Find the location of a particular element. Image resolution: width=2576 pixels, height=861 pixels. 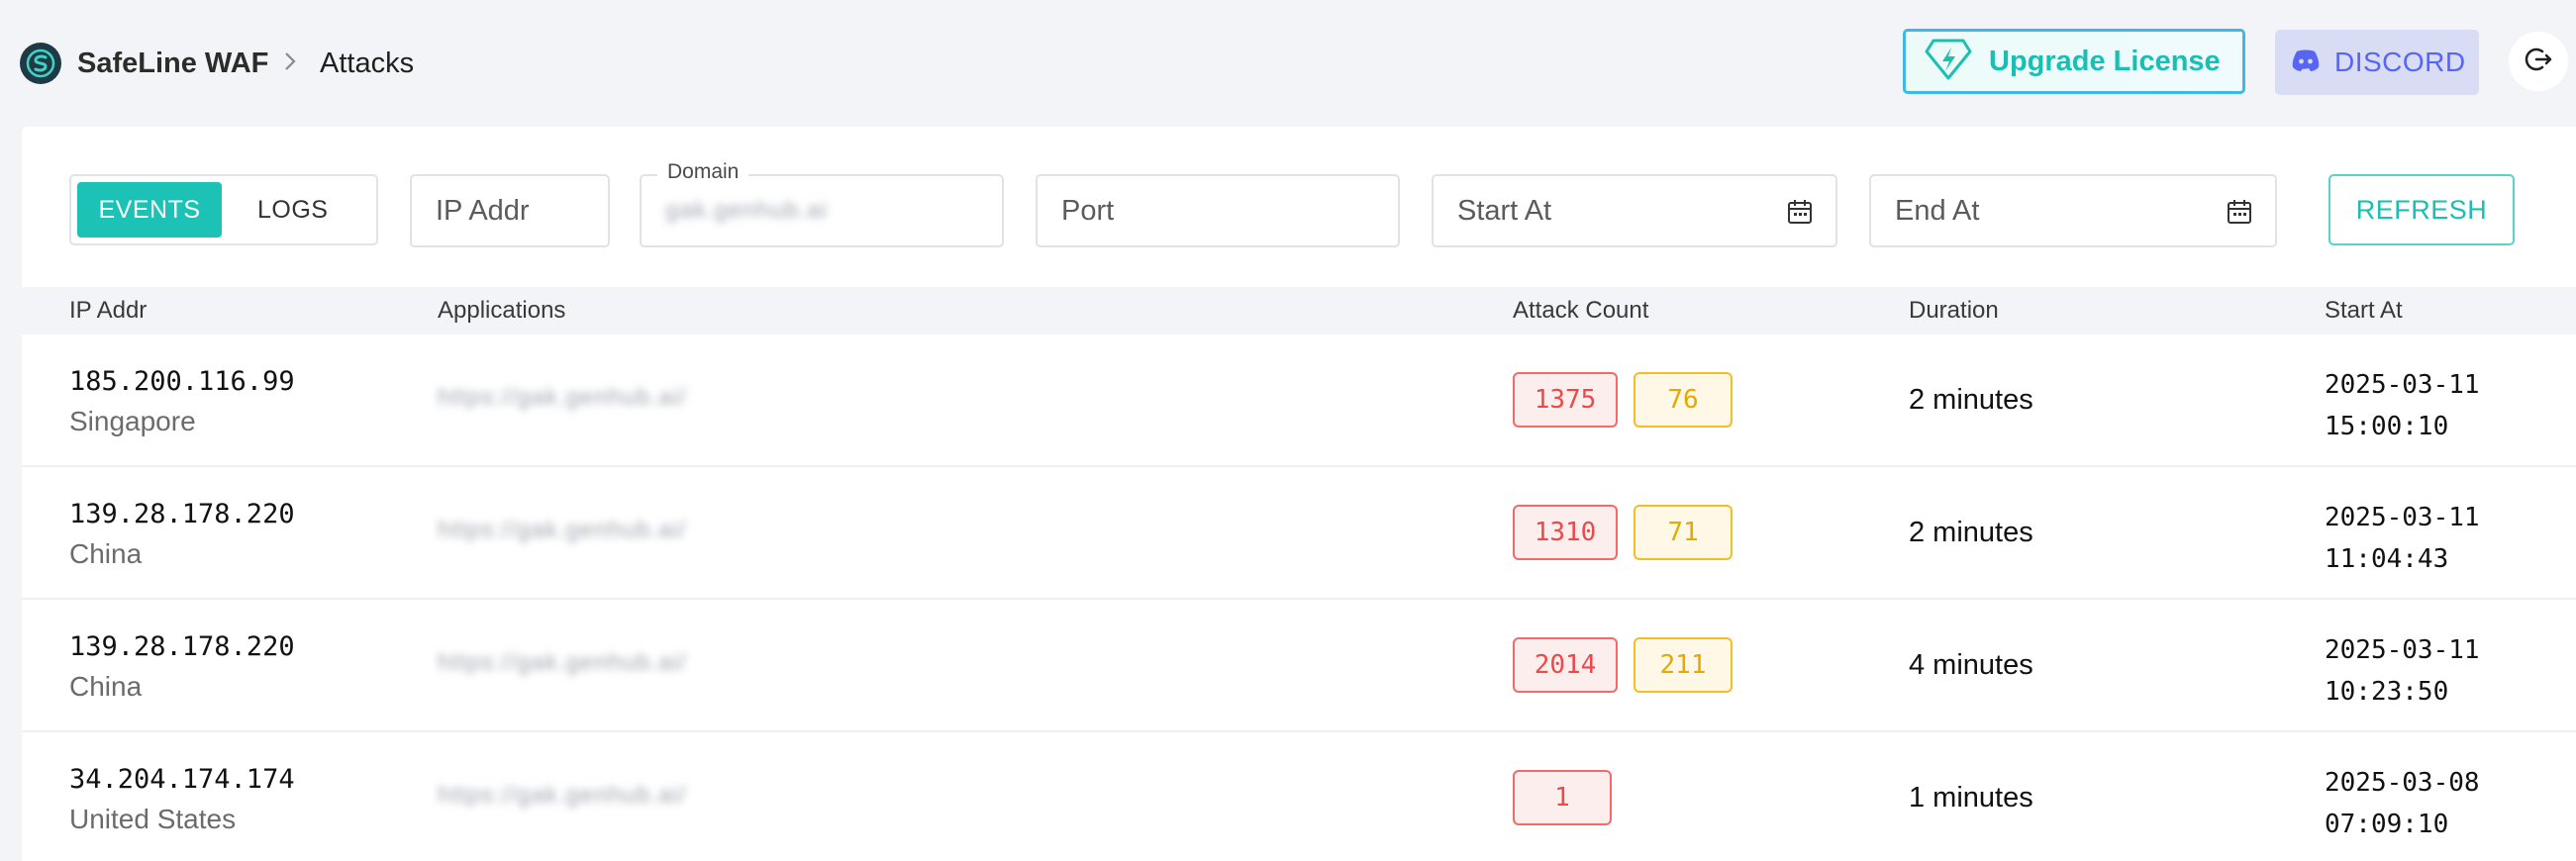

attack-count-badge: 1375 is located at coordinates (1565, 400).